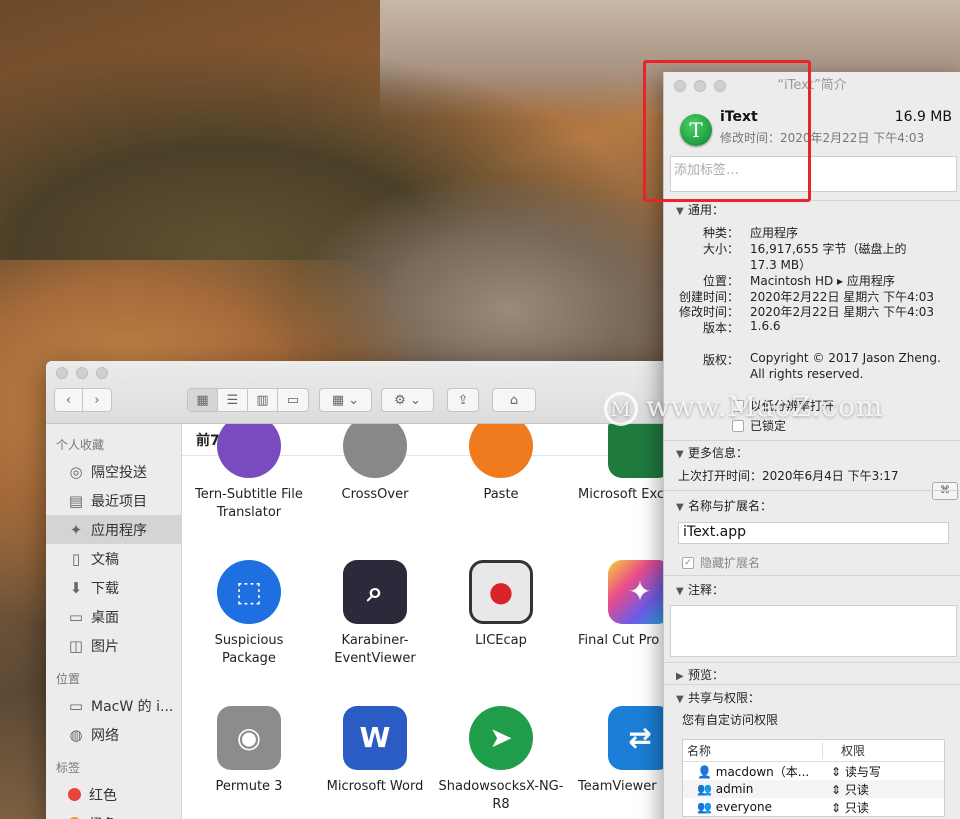  Describe the element at coordinates (407, 400) in the screenshot. I see `action-button: ⚙ ⌄` at that location.